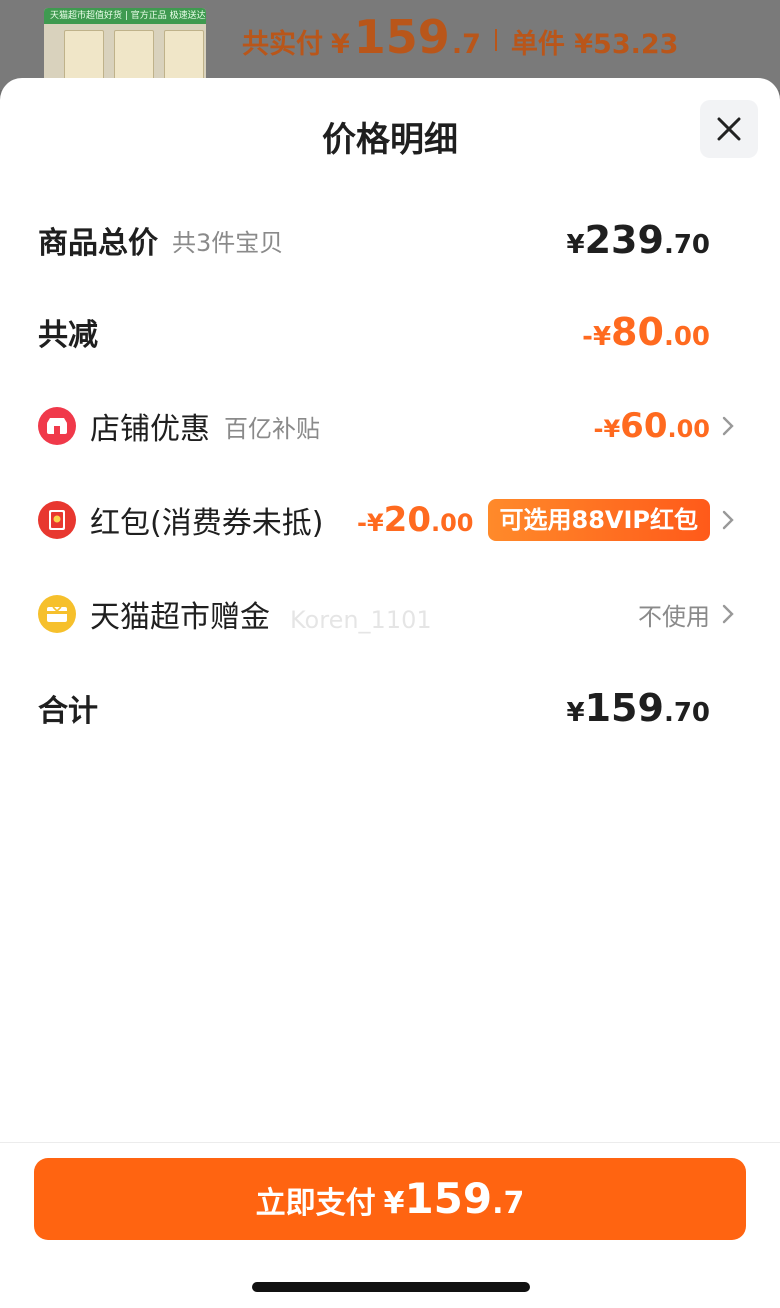 The height and width of the screenshot is (1308, 780). I want to click on summary-label: 共实付, so click(282, 44).